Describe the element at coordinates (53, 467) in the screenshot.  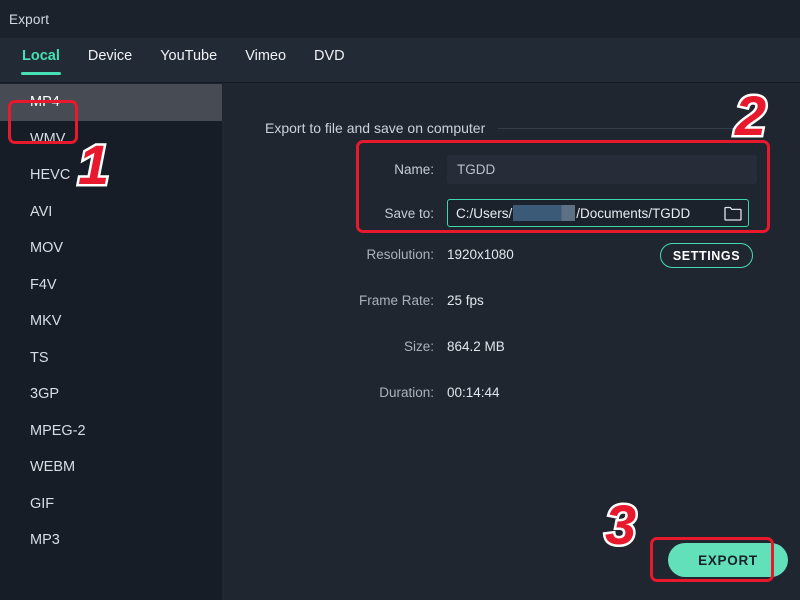
I see `format-label: WEBM` at that location.